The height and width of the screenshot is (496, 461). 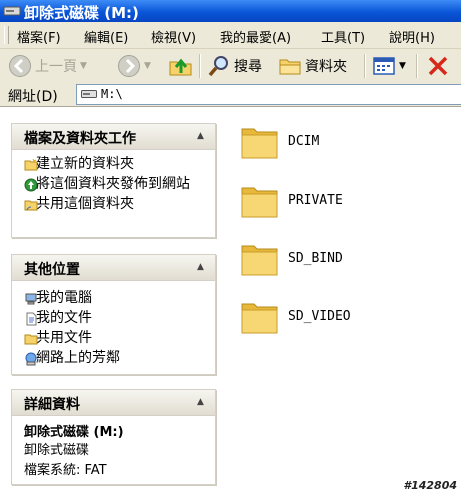 I want to click on network-globe-icon, so click(x=31, y=359).